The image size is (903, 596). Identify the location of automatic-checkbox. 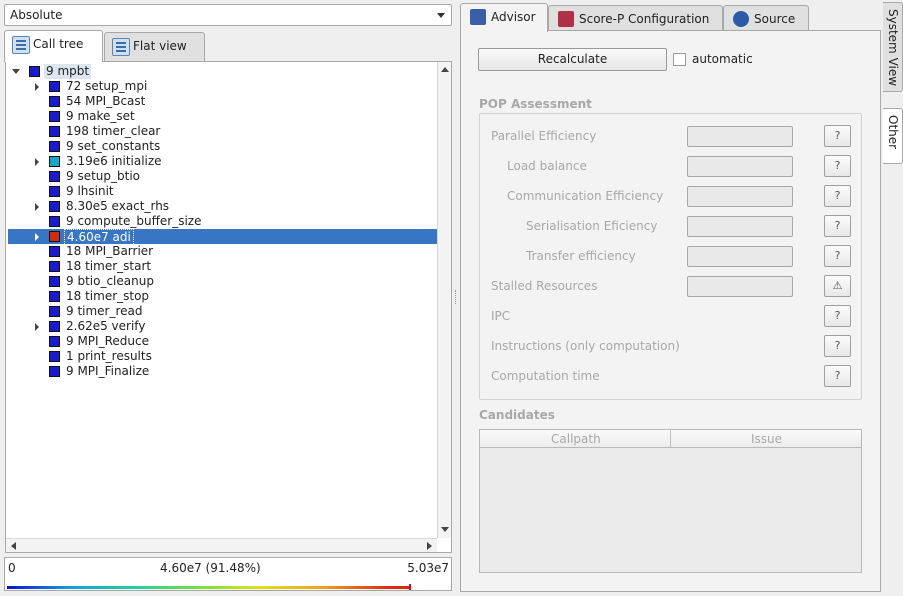
(679, 59).